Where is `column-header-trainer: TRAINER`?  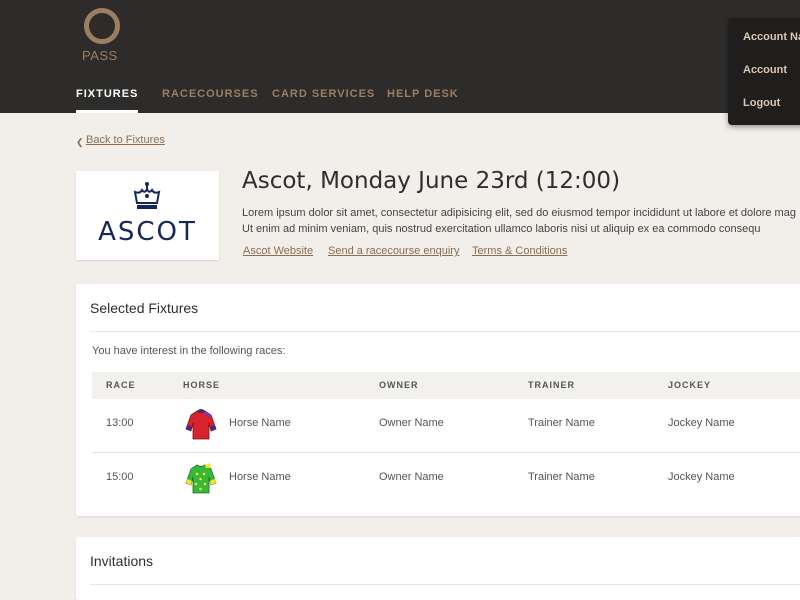
column-header-trainer: TRAINER is located at coordinates (551, 385).